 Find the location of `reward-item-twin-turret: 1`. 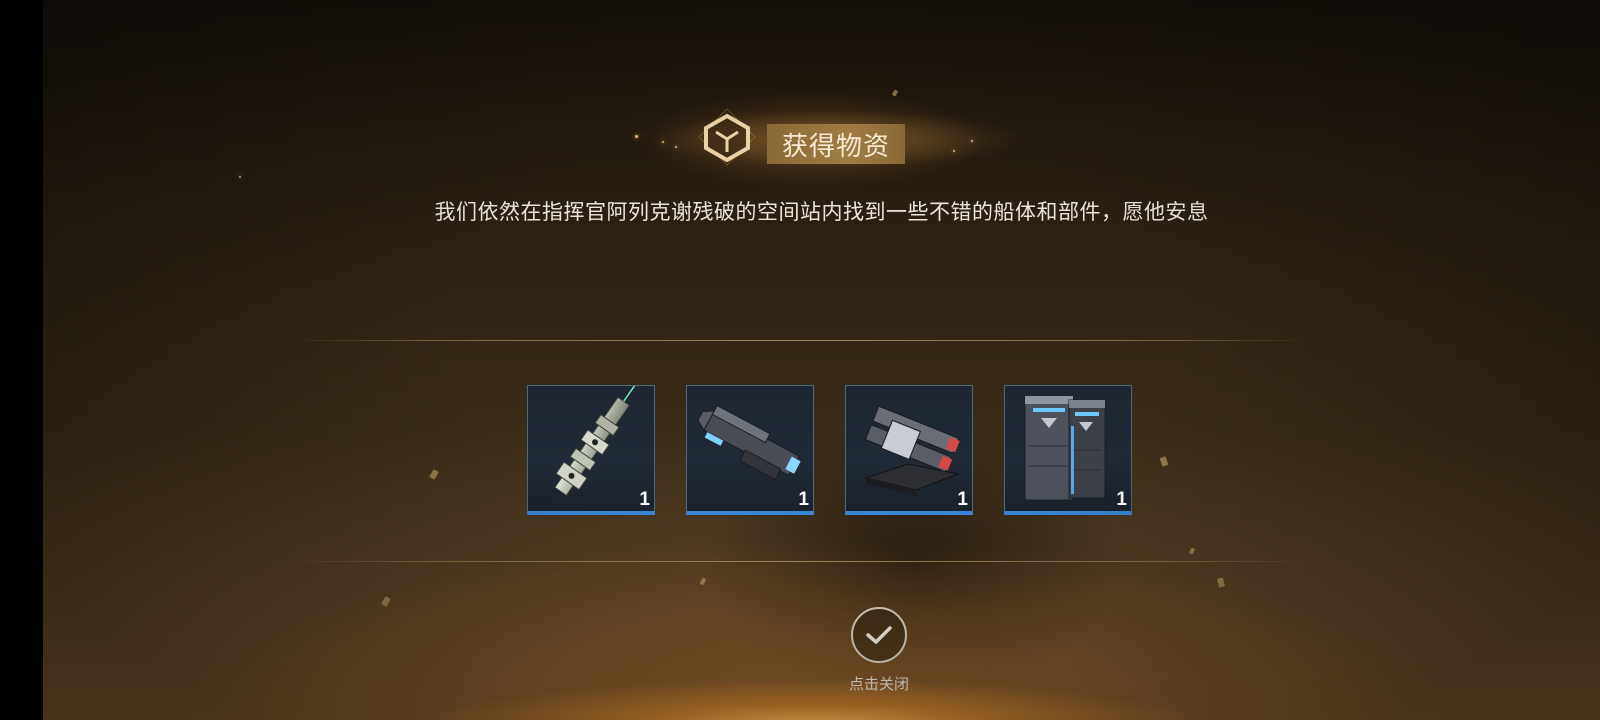

reward-item-twin-turret: 1 is located at coordinates (909, 450).